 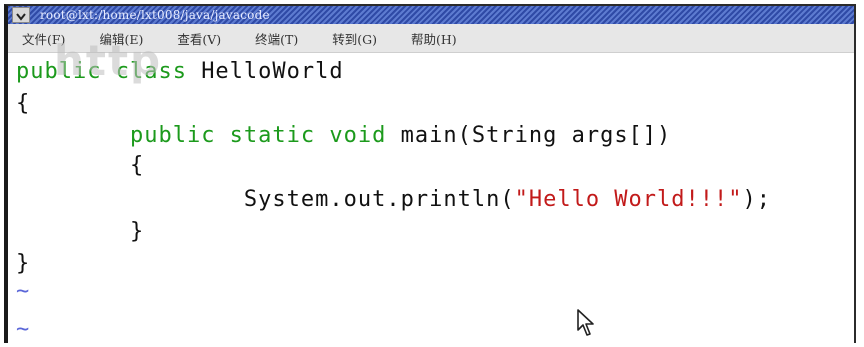 What do you see at coordinates (109, 71) in the screenshot?
I see `code-keyword: public class` at bounding box center [109, 71].